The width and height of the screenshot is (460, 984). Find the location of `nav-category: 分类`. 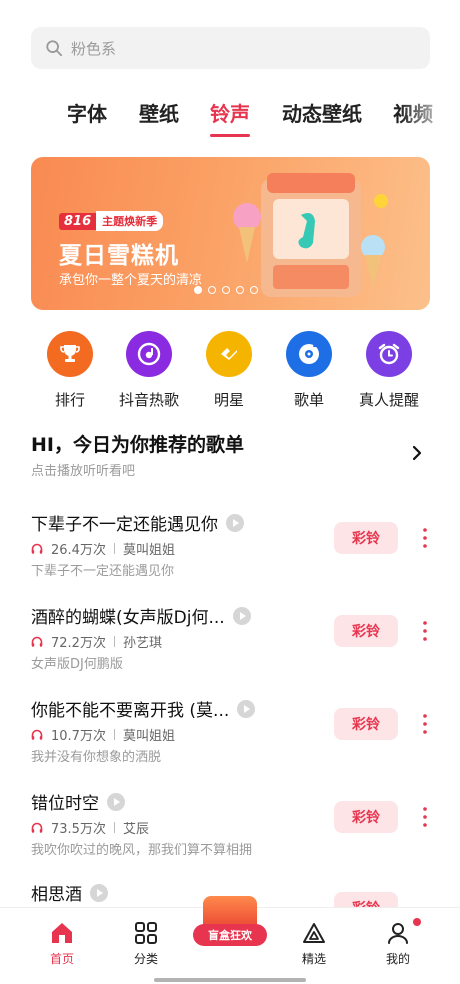

nav-category: 分类 is located at coordinates (146, 943).